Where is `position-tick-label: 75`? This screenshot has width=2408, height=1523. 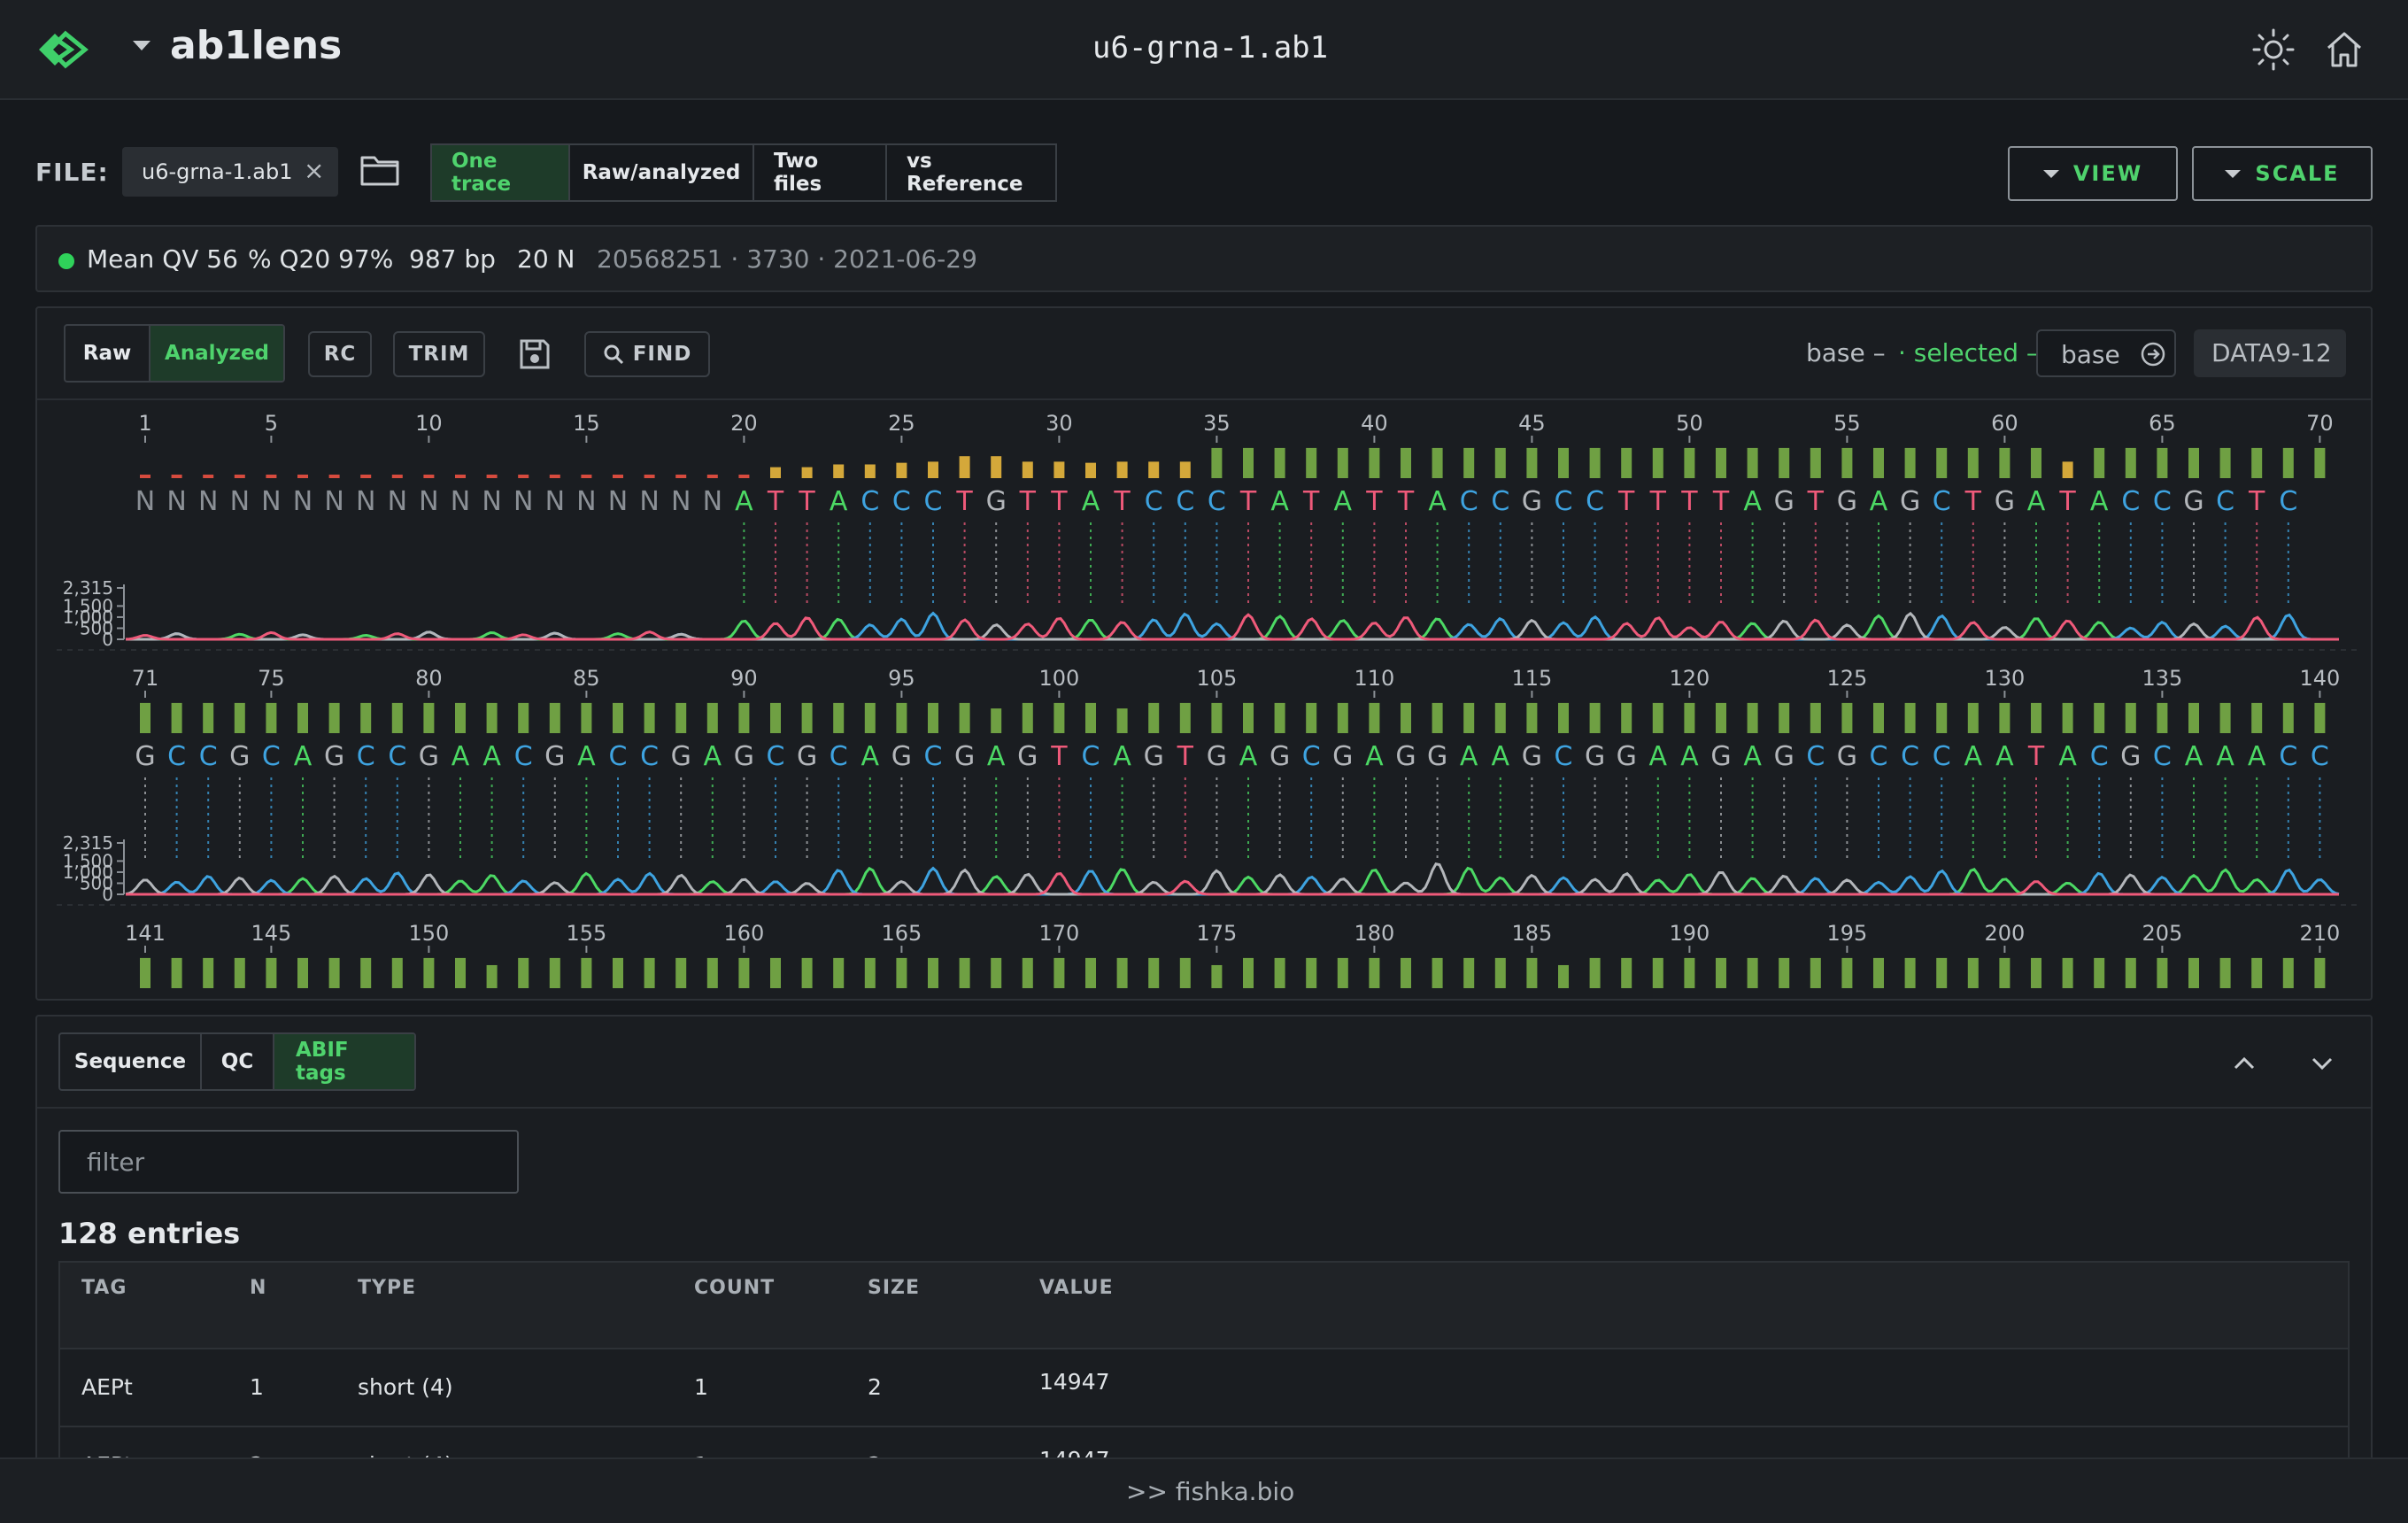
position-tick-label: 75 is located at coordinates (271, 678).